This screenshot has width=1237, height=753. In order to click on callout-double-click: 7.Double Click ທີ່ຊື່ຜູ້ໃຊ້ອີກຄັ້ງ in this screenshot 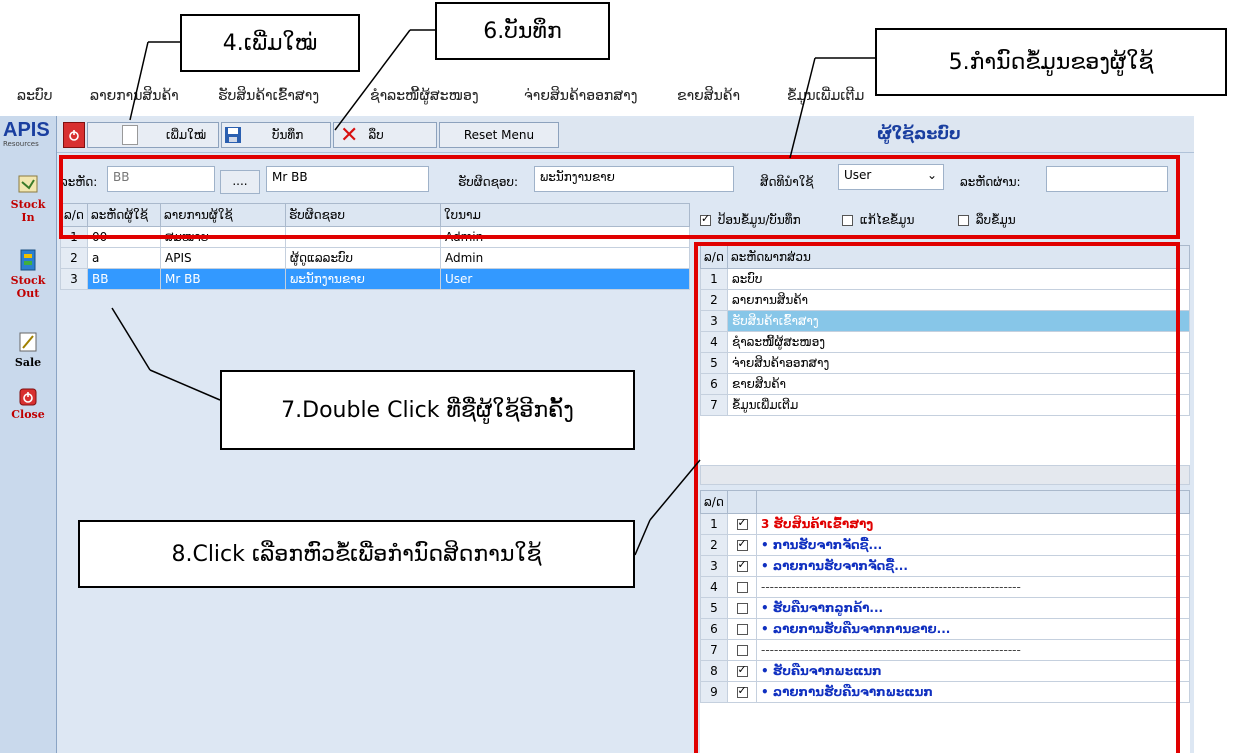, I will do `click(427, 410)`.